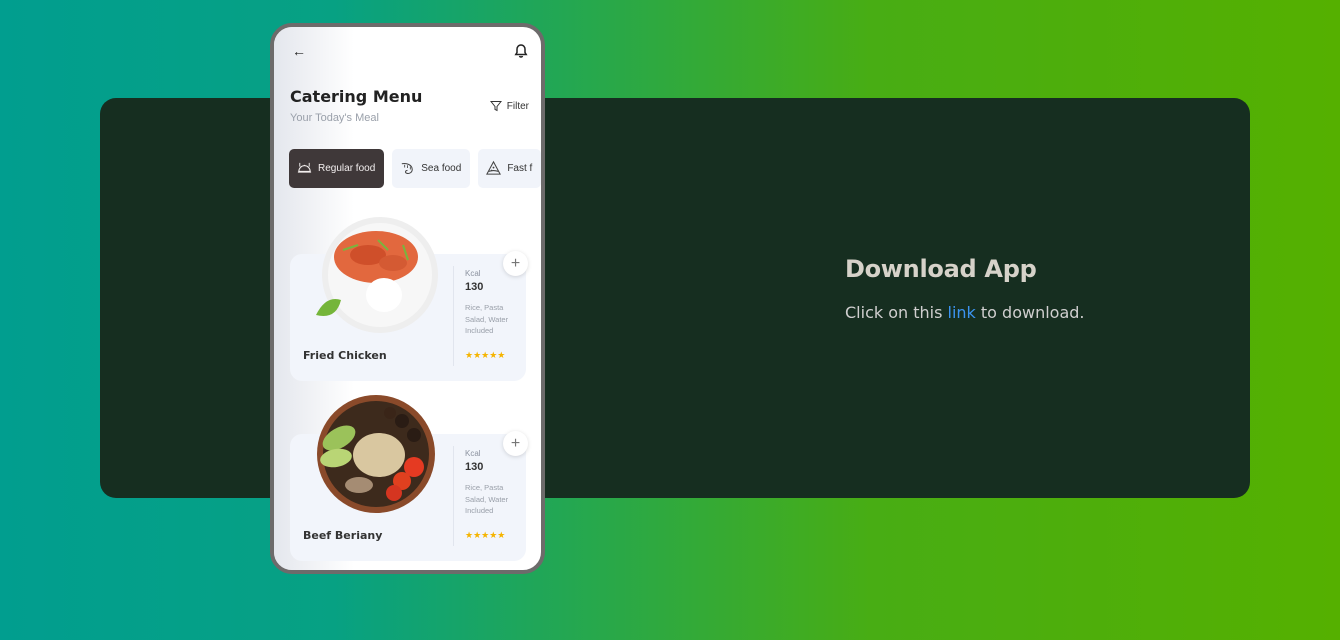 This screenshot has width=1340, height=640. I want to click on shrimp-icon, so click(407, 168).